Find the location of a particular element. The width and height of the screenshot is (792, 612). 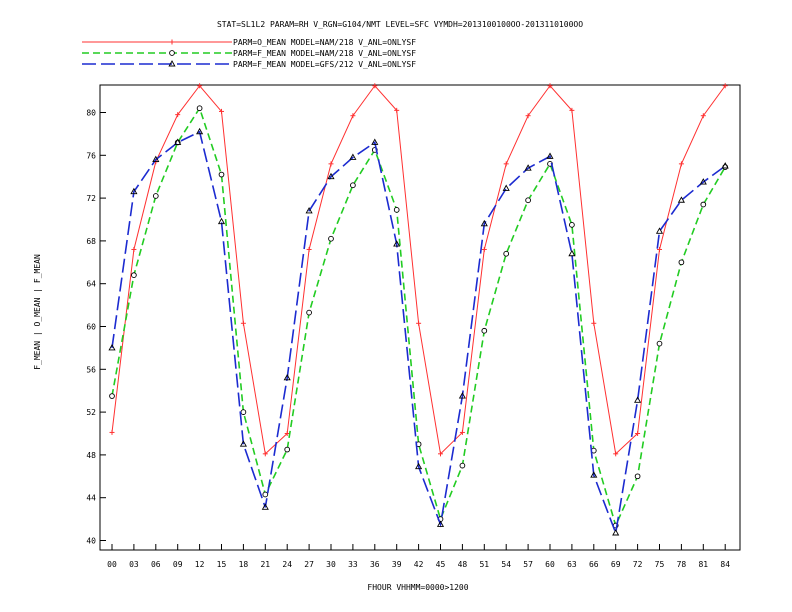

x-tick-label: 69 is located at coordinates (616, 564).